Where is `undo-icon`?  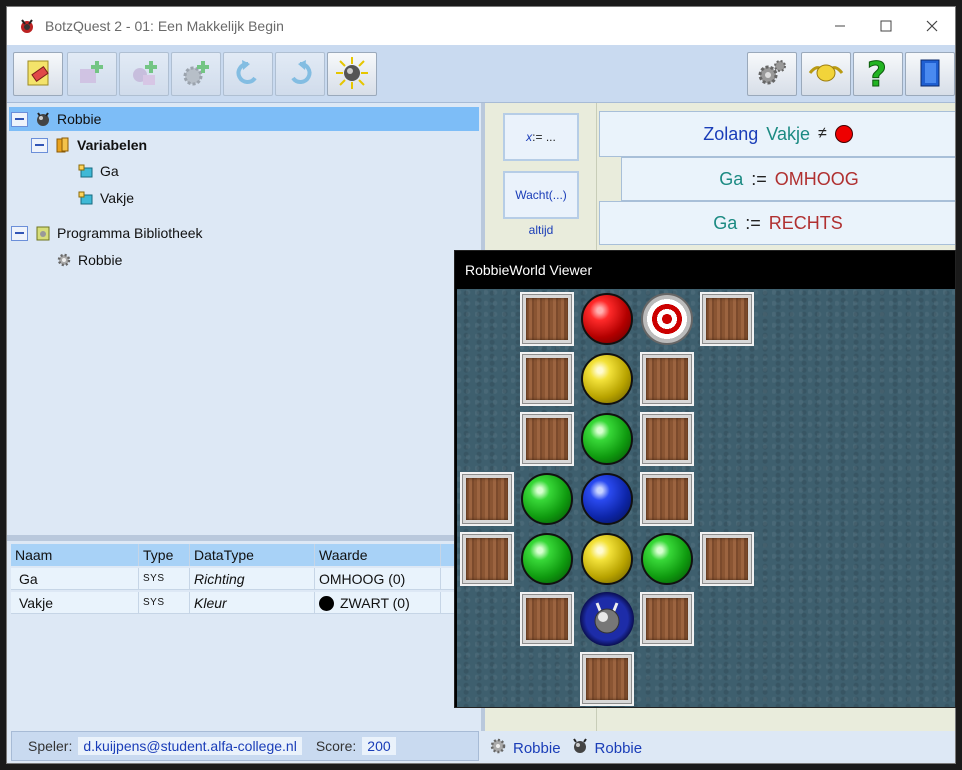 undo-icon is located at coordinates (248, 74).